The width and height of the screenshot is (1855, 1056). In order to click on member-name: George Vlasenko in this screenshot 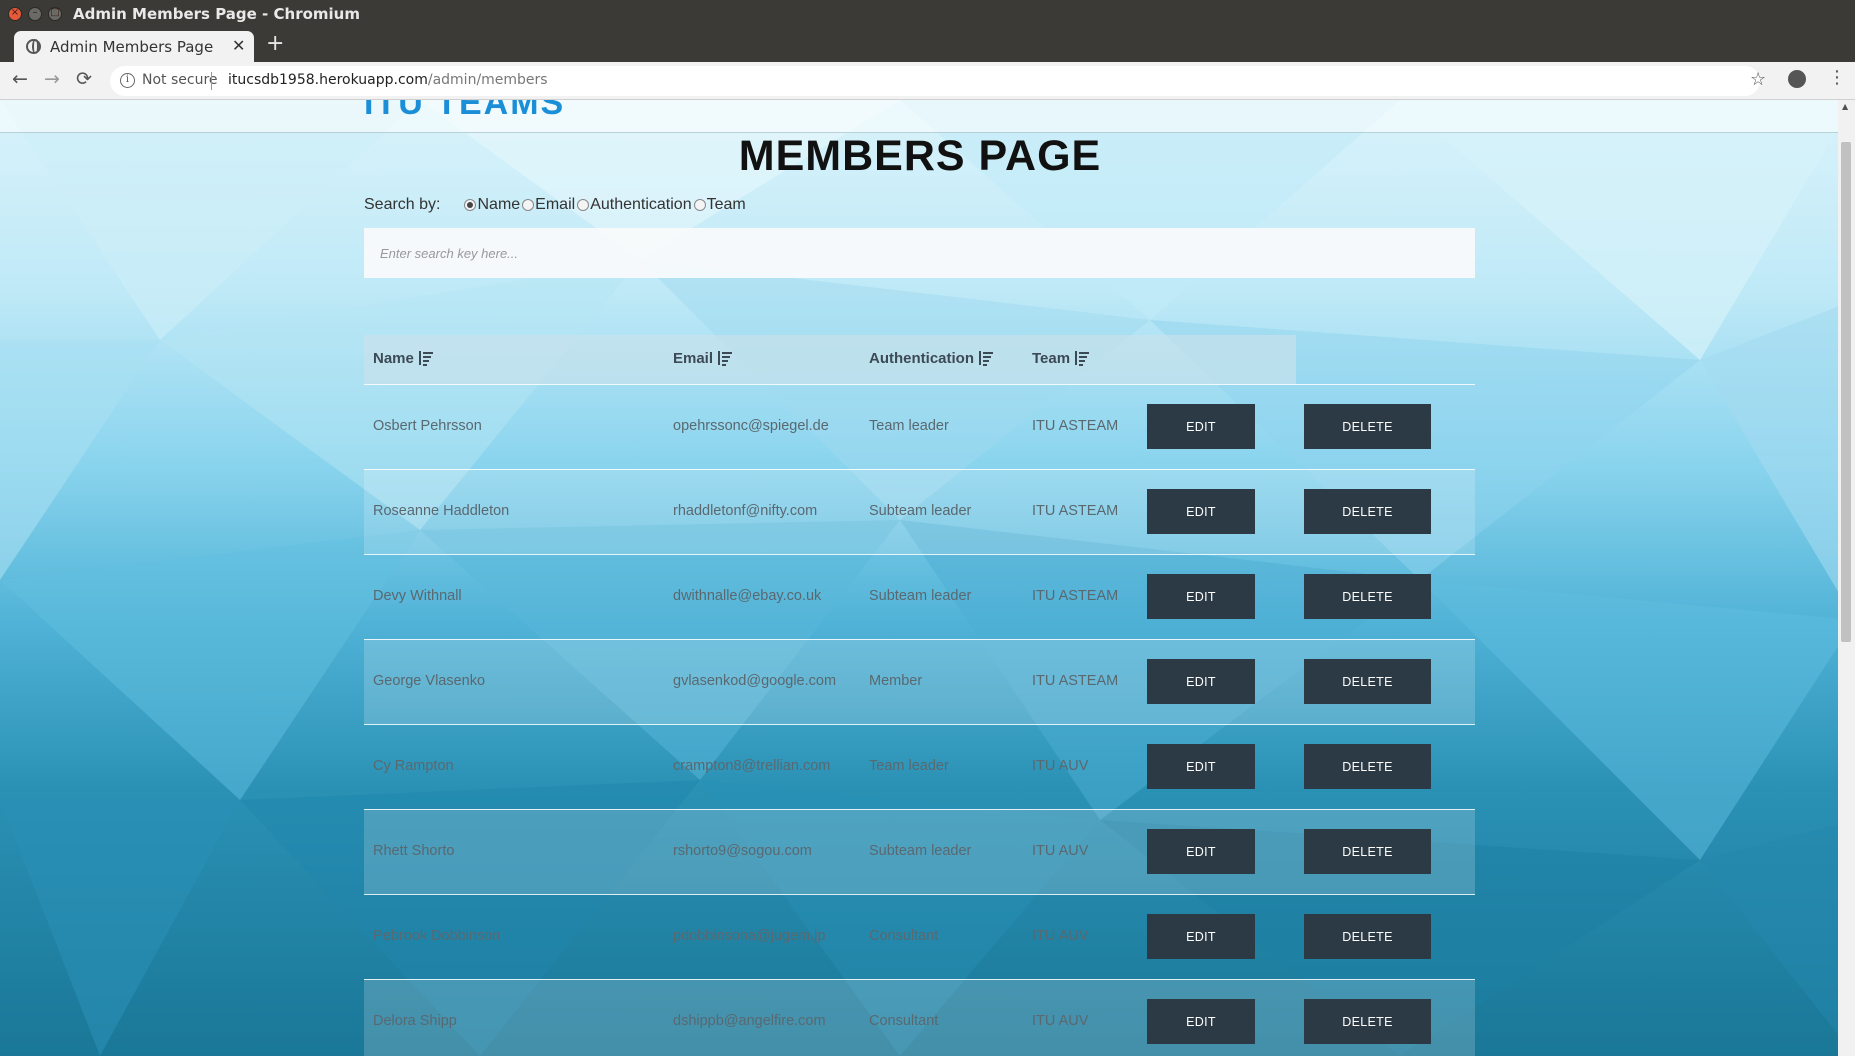, I will do `click(429, 681)`.